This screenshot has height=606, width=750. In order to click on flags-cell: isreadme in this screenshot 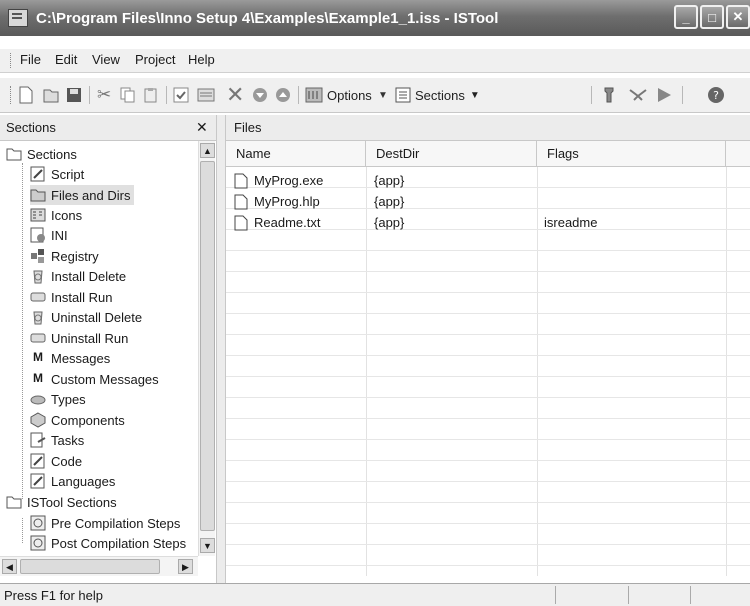, I will do `click(571, 222)`.